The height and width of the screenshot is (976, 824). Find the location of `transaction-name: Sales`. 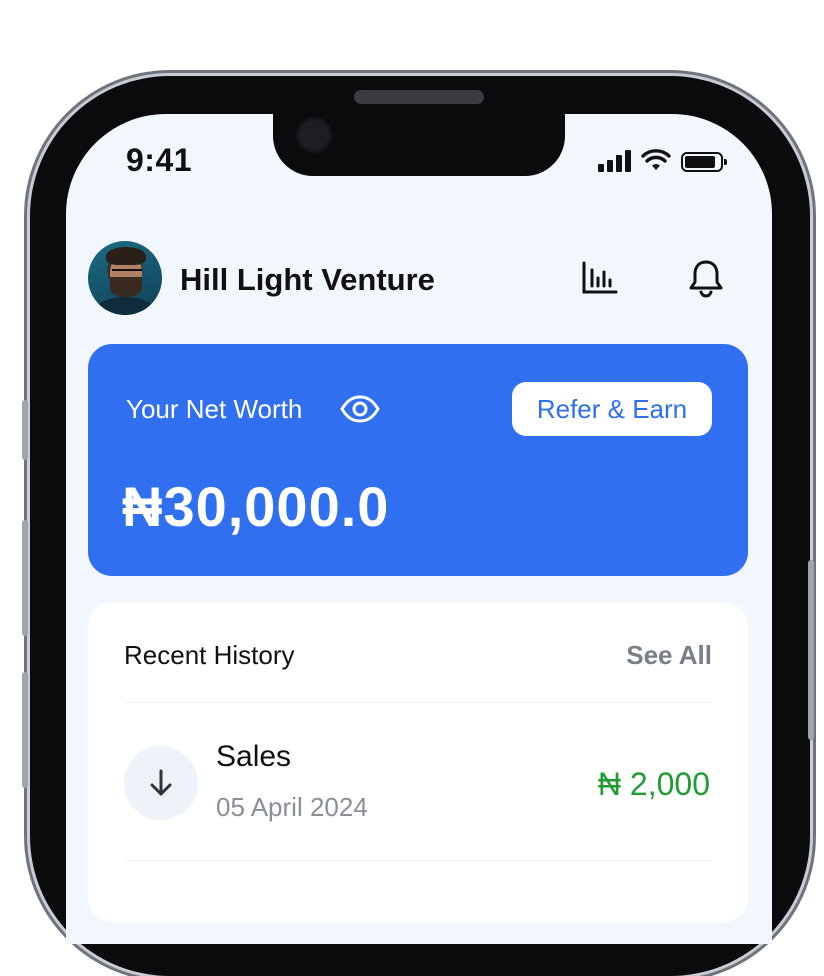

transaction-name: Sales is located at coordinates (254, 756).